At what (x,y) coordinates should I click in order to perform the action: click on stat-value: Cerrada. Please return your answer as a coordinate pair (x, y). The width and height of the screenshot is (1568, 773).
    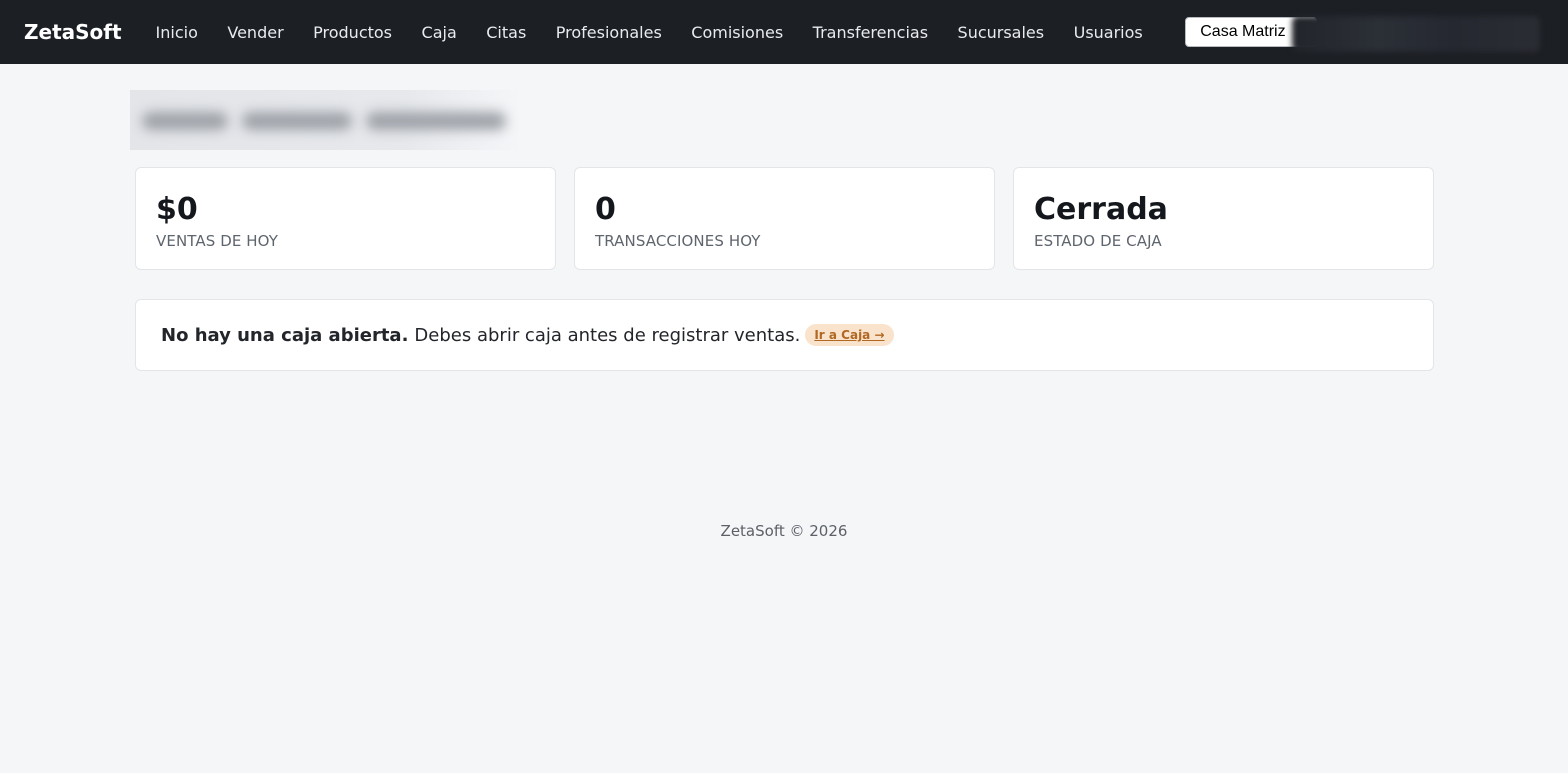
    Looking at the image, I should click on (1101, 209).